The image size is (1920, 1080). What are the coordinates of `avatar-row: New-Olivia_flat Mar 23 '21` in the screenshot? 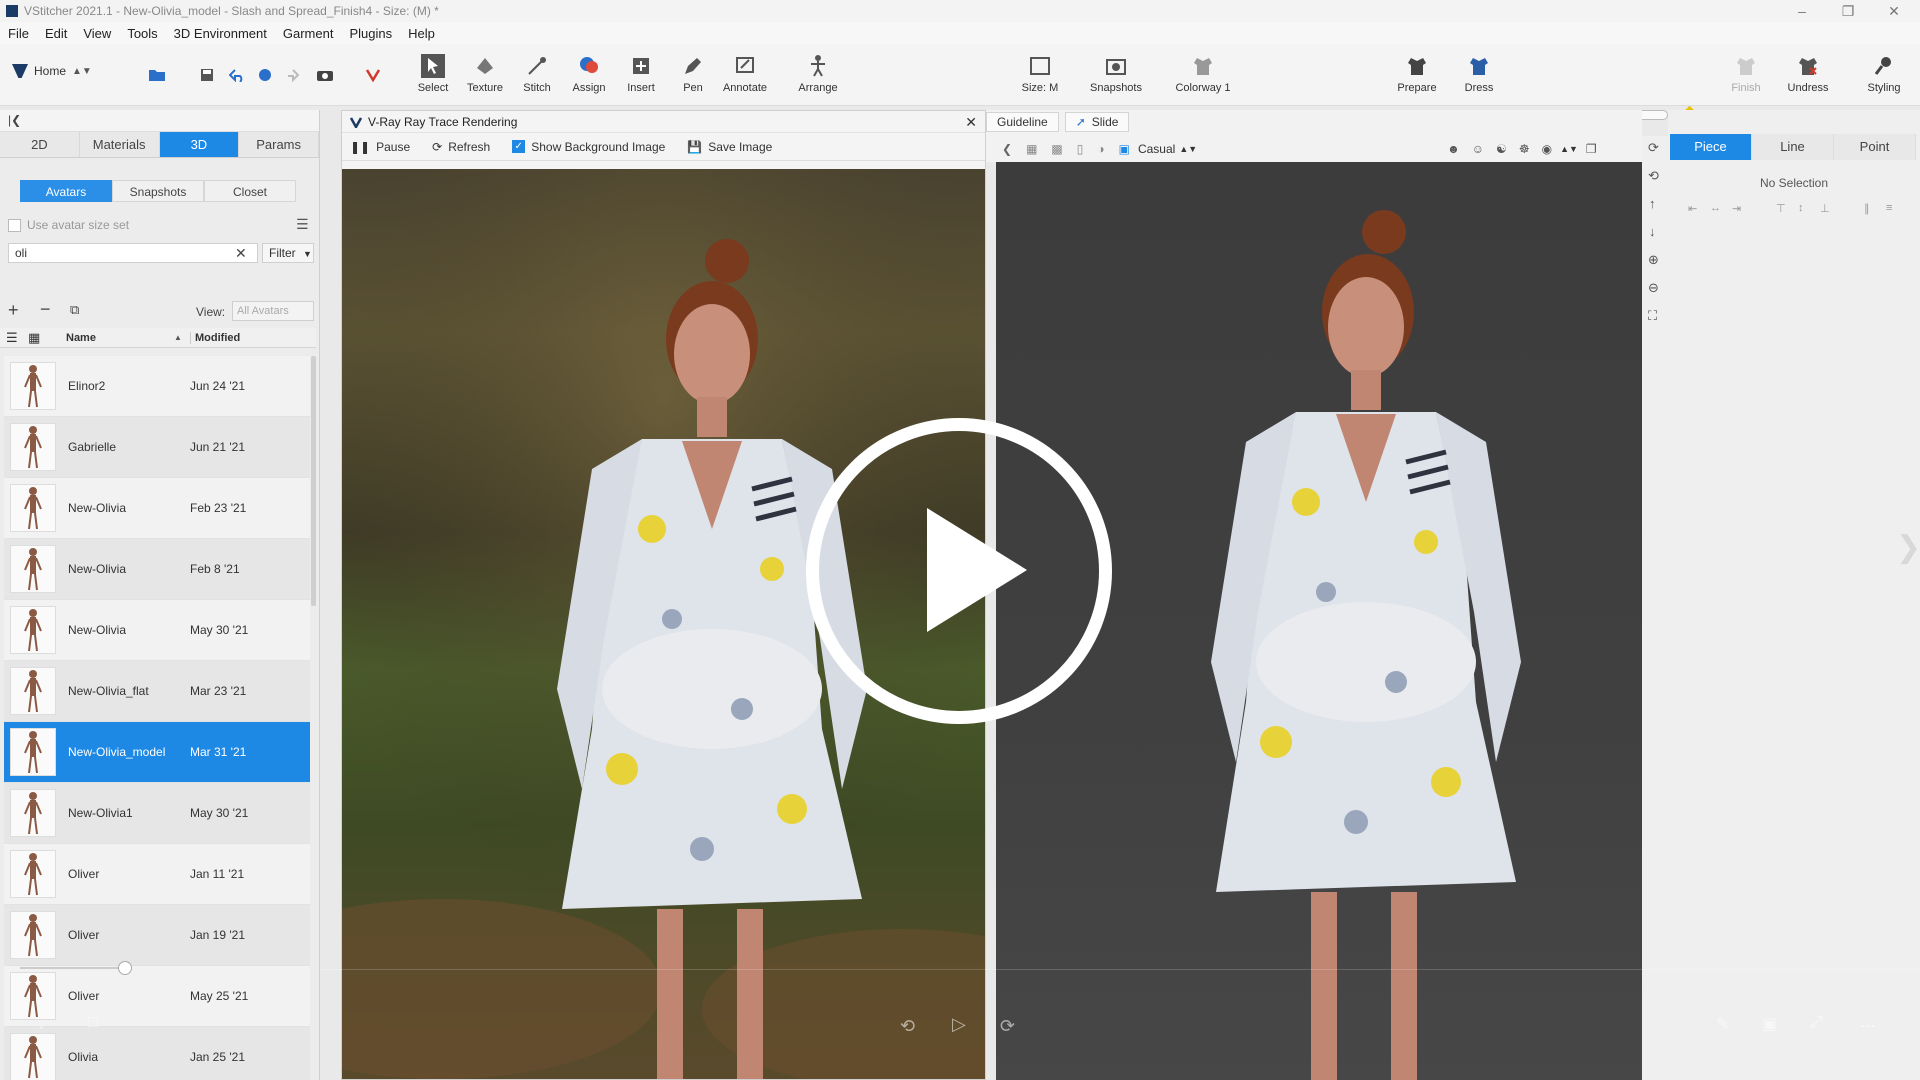 It's located at (157, 691).